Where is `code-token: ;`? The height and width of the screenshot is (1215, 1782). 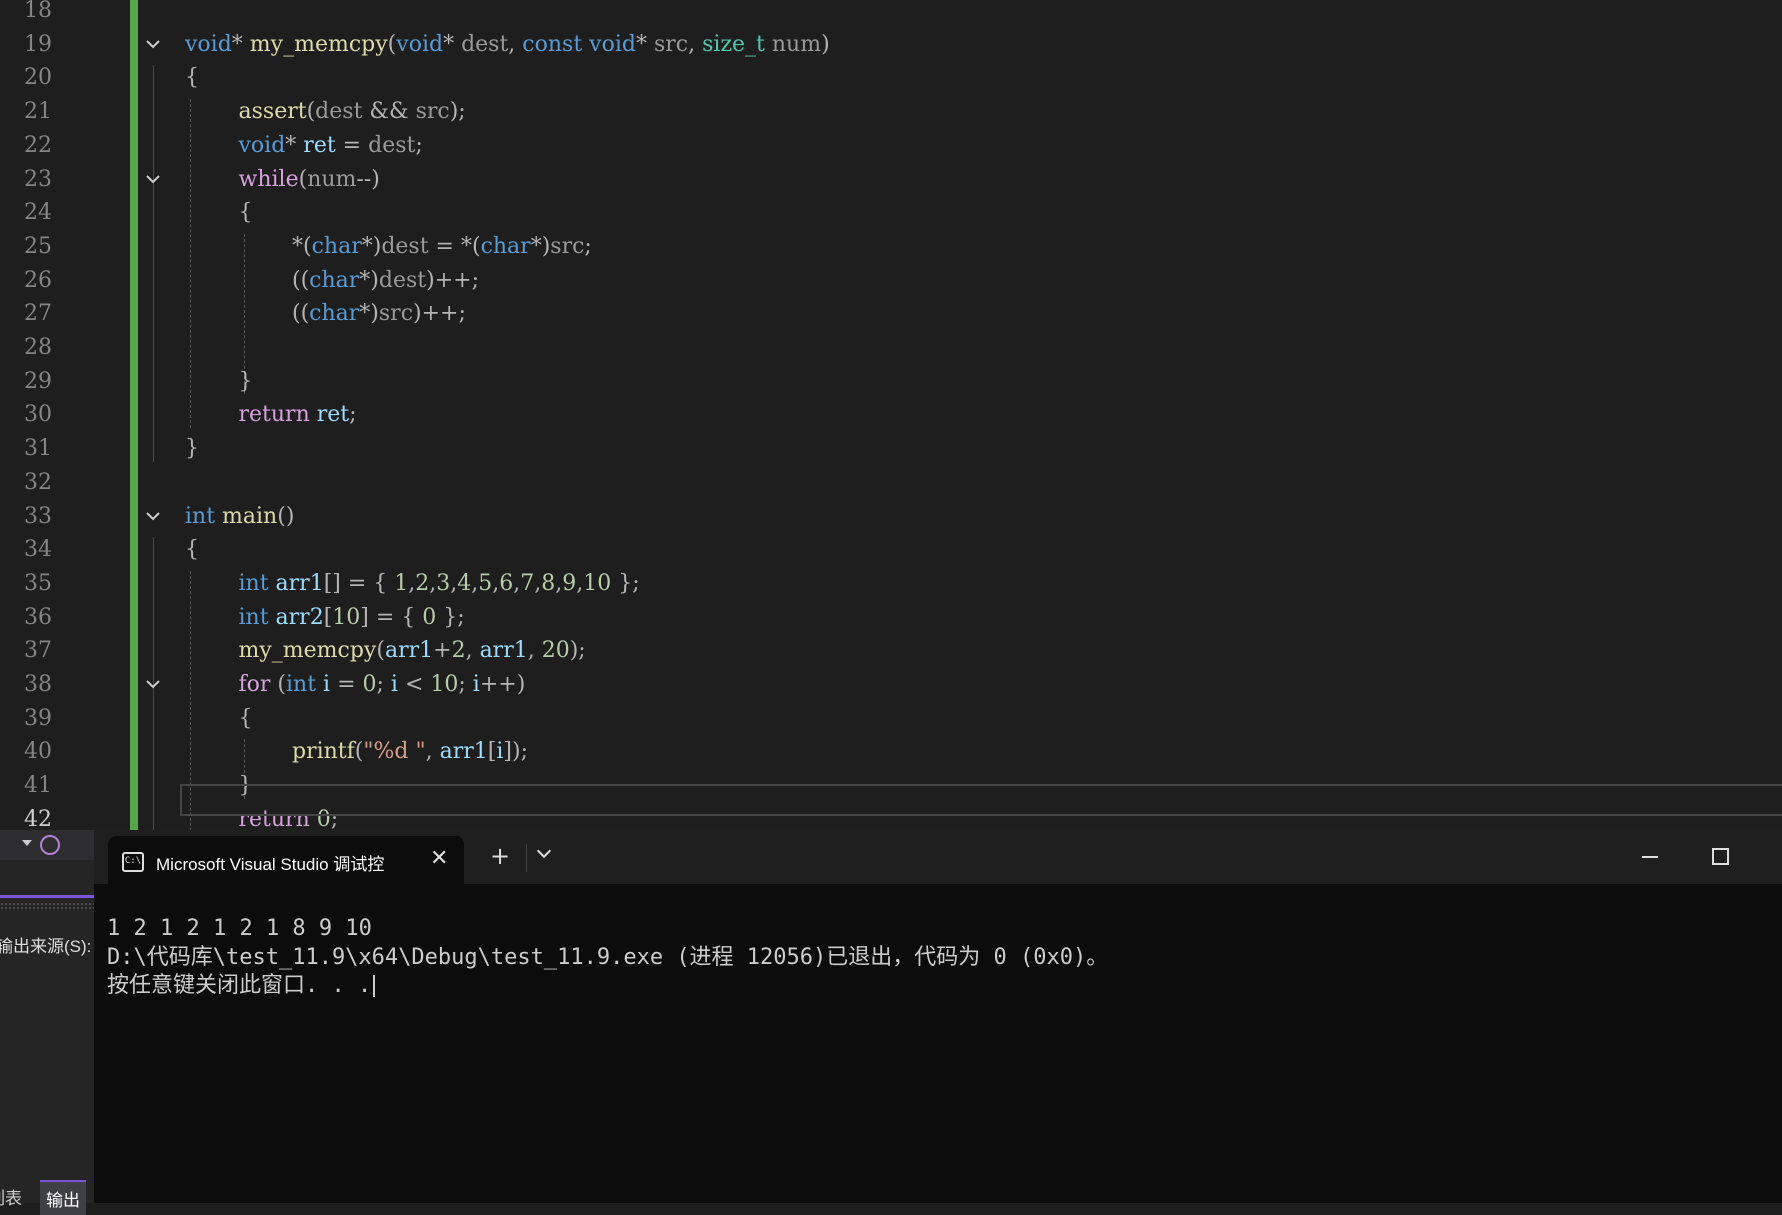 code-token: ; is located at coordinates (353, 415).